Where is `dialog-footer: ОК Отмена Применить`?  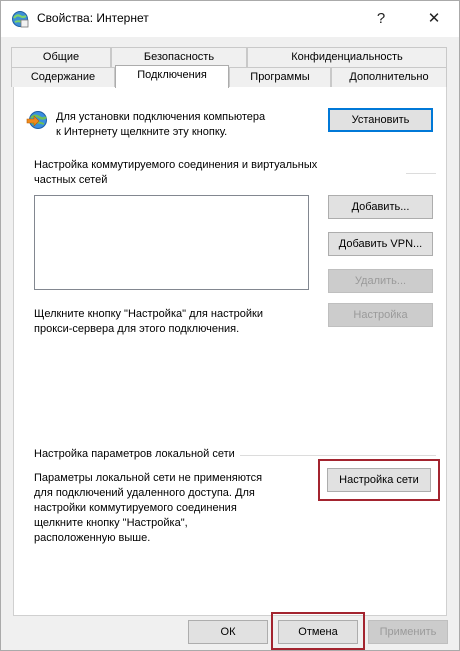
dialog-footer: ОК Отмена Применить is located at coordinates (230, 631).